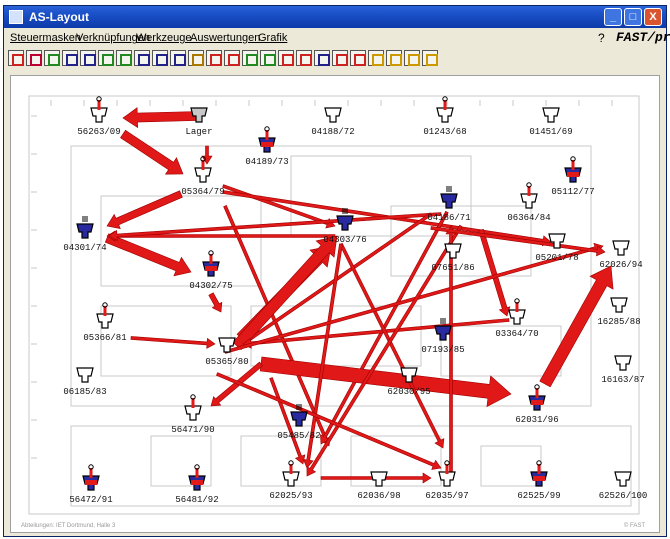 The height and width of the screenshot is (539, 670). Describe the element at coordinates (68, 526) in the screenshot. I see `footer-caption: Abteilungen: IET Dortmund, Halle 3` at that location.